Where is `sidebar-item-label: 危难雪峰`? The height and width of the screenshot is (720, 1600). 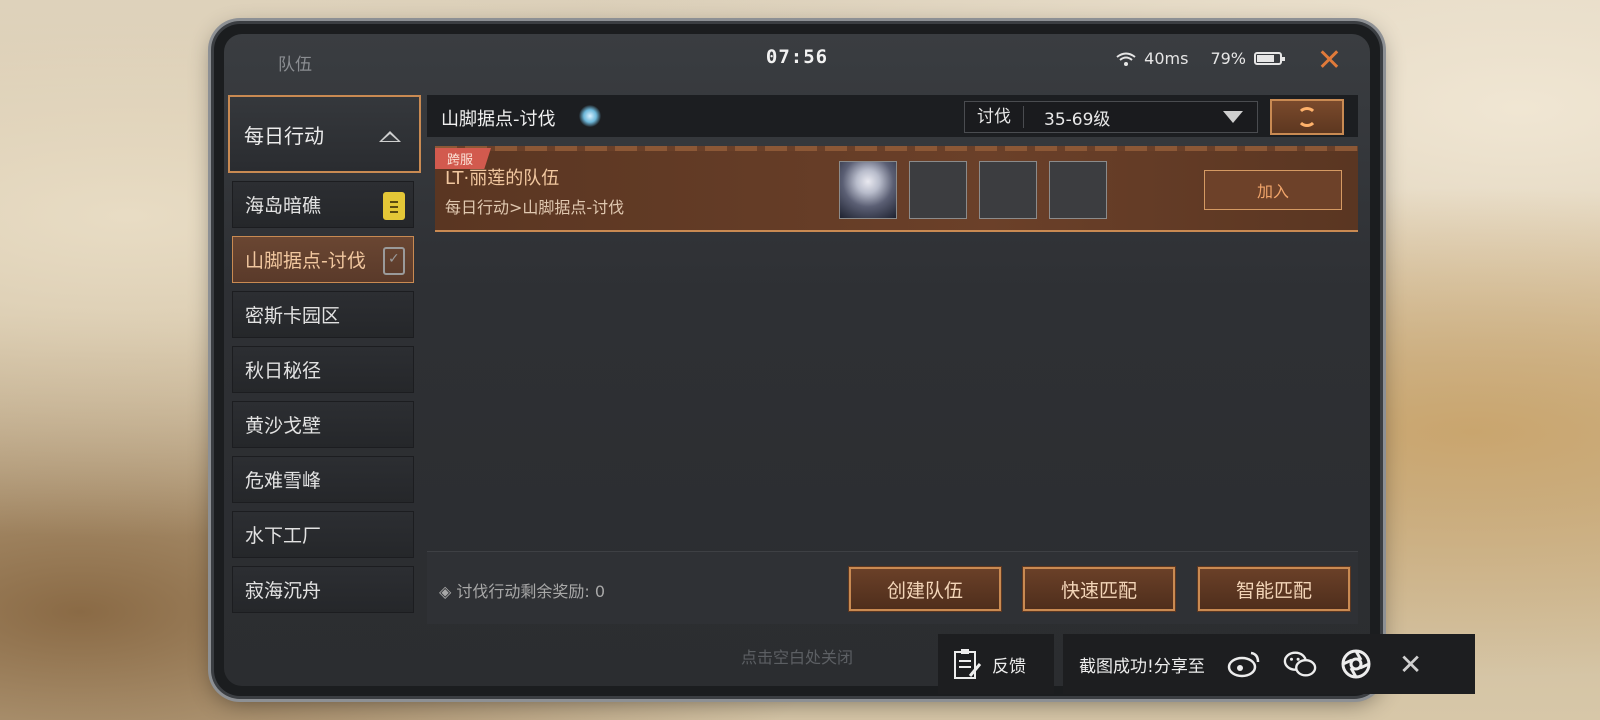
sidebar-item-label: 危难雪峰 is located at coordinates (283, 481).